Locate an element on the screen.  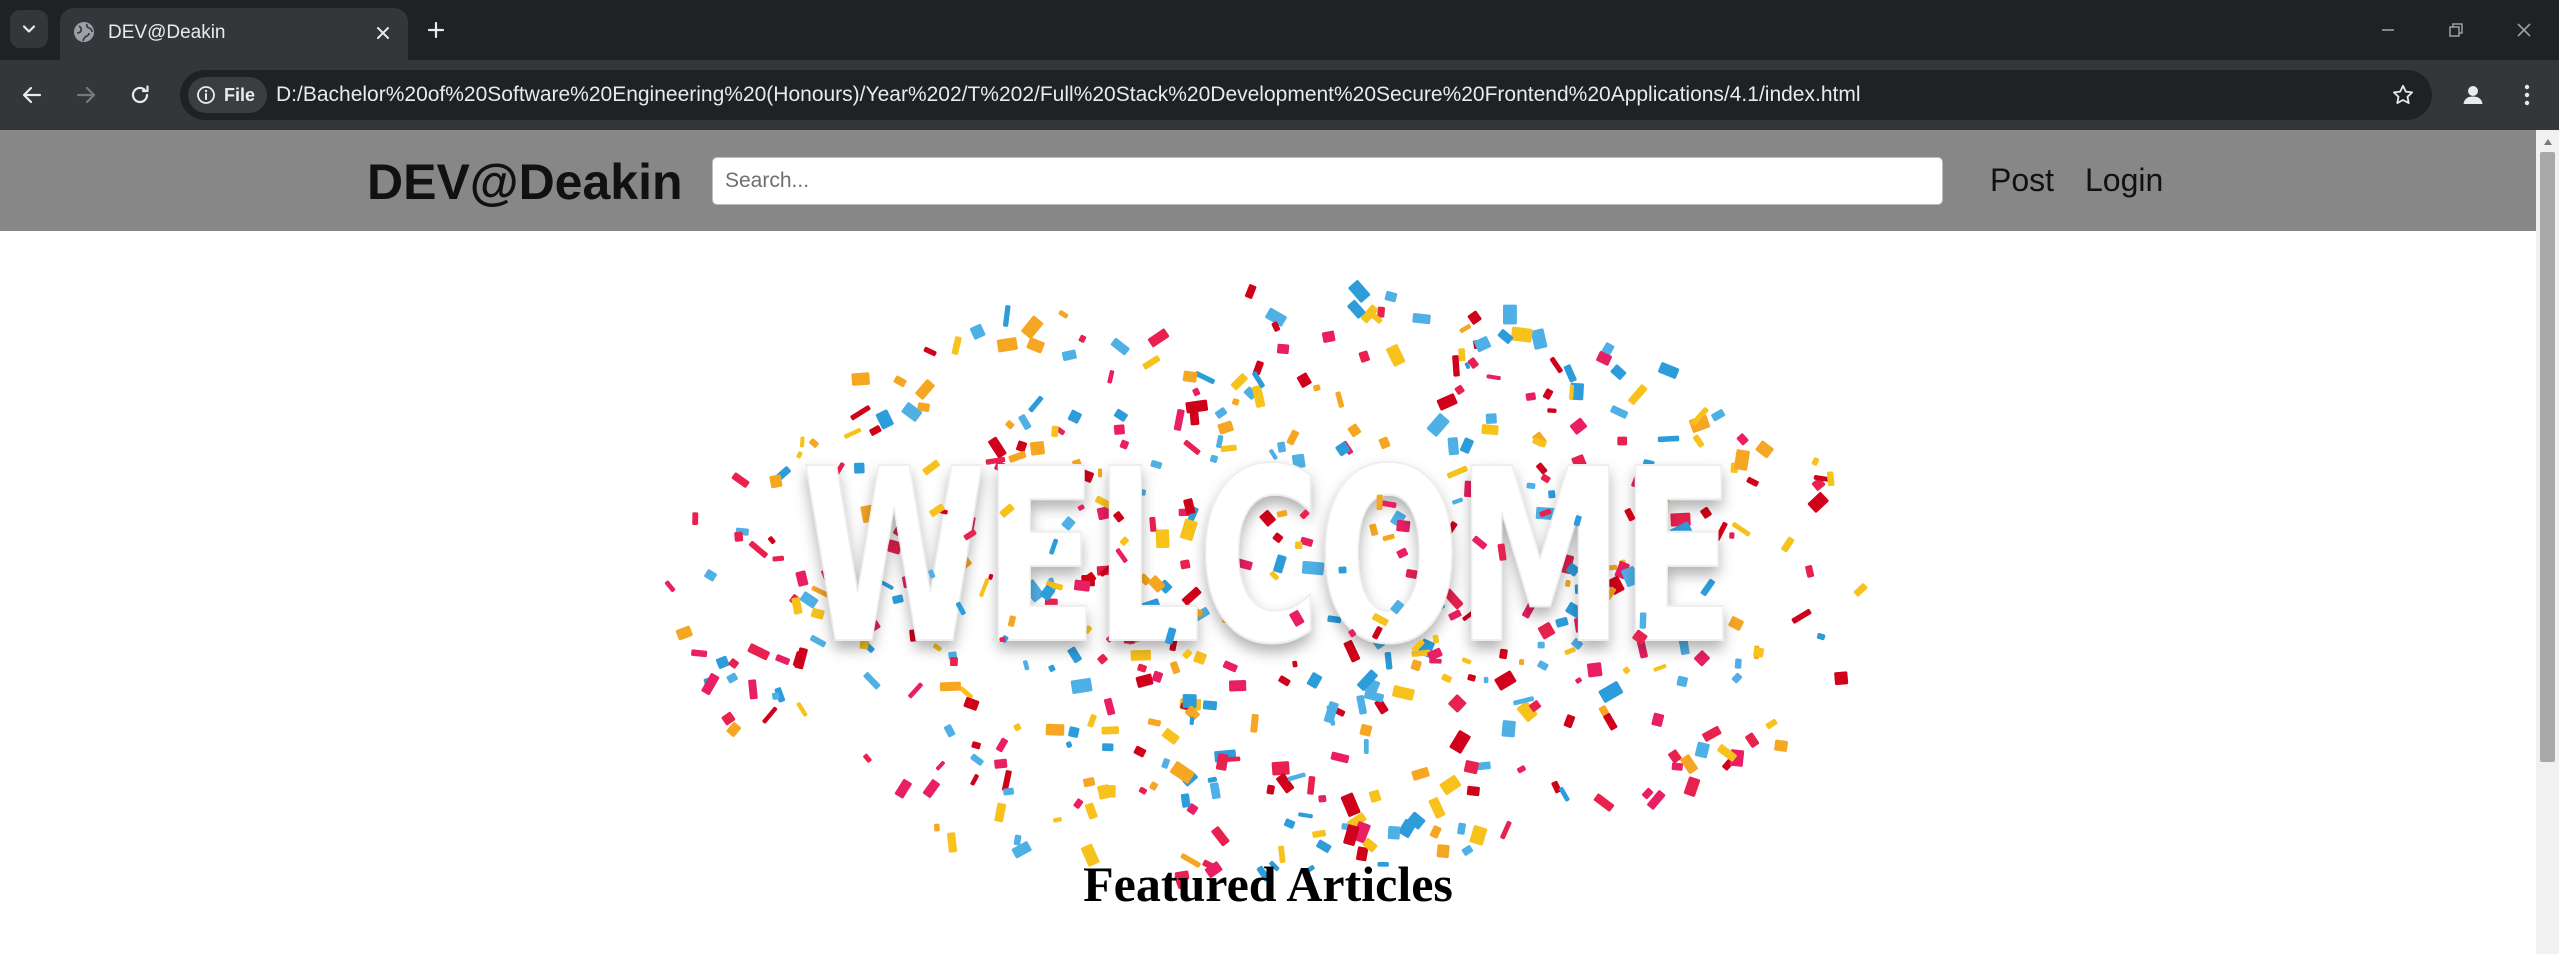
profile-icon is located at coordinates (2473, 95).